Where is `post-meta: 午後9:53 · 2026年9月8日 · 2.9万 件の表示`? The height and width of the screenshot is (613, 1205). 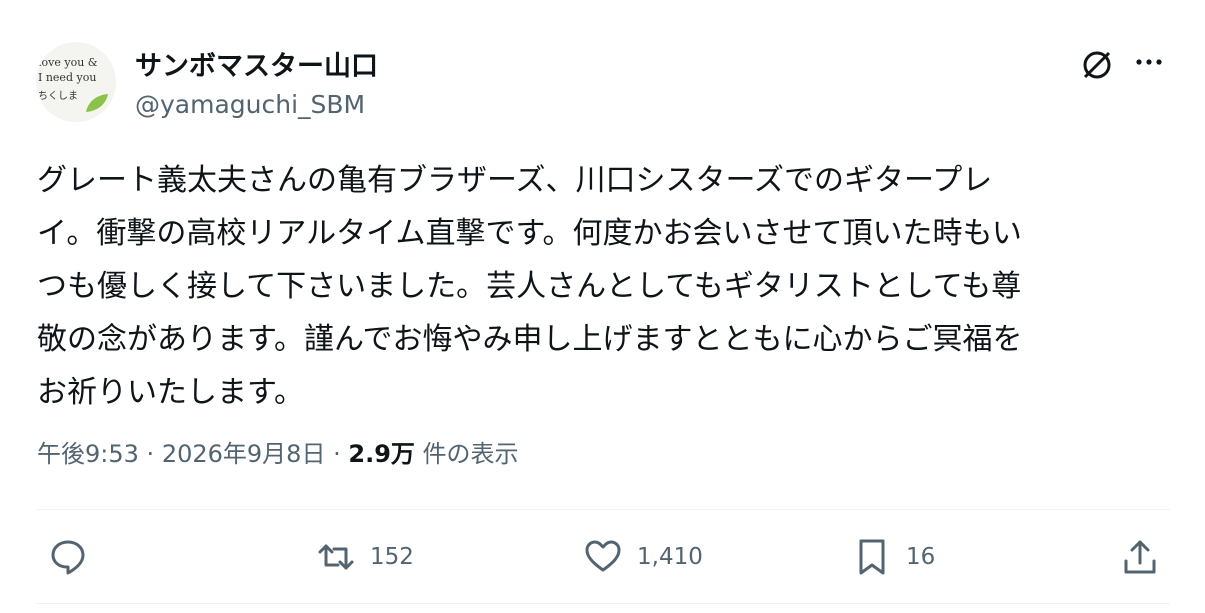
post-meta: 午後9:53 · 2026年9月8日 · 2.9万 件の表示 is located at coordinates (278, 451).